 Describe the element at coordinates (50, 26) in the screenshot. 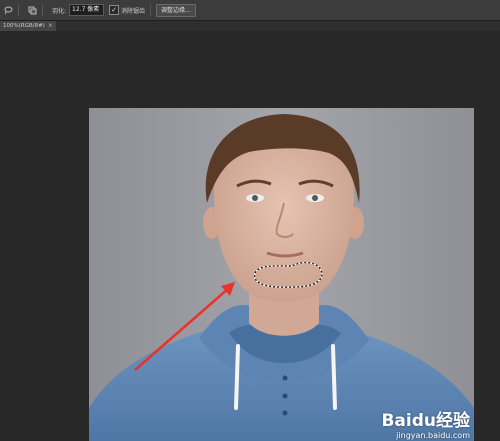

I see `close-tab-icon: ×` at that location.